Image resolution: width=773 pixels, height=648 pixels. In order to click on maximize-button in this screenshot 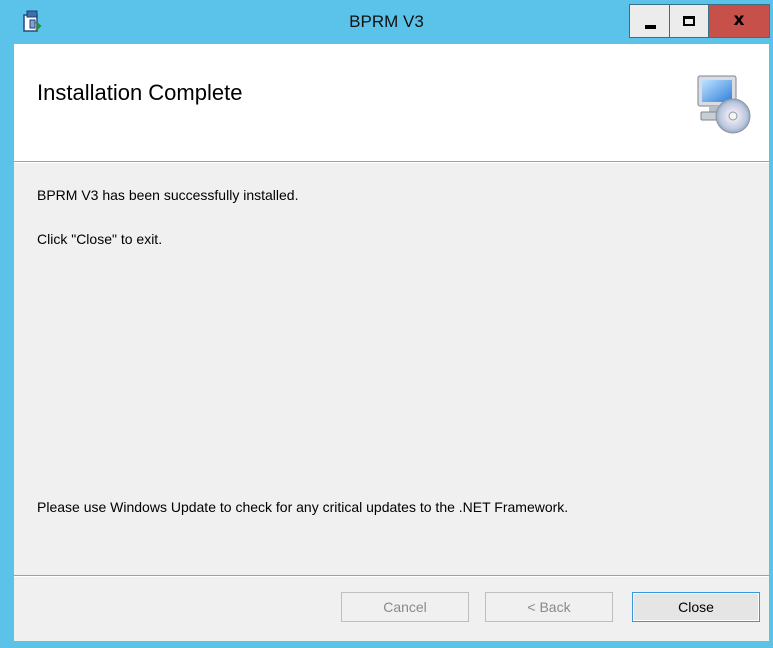, I will do `click(689, 21)`.